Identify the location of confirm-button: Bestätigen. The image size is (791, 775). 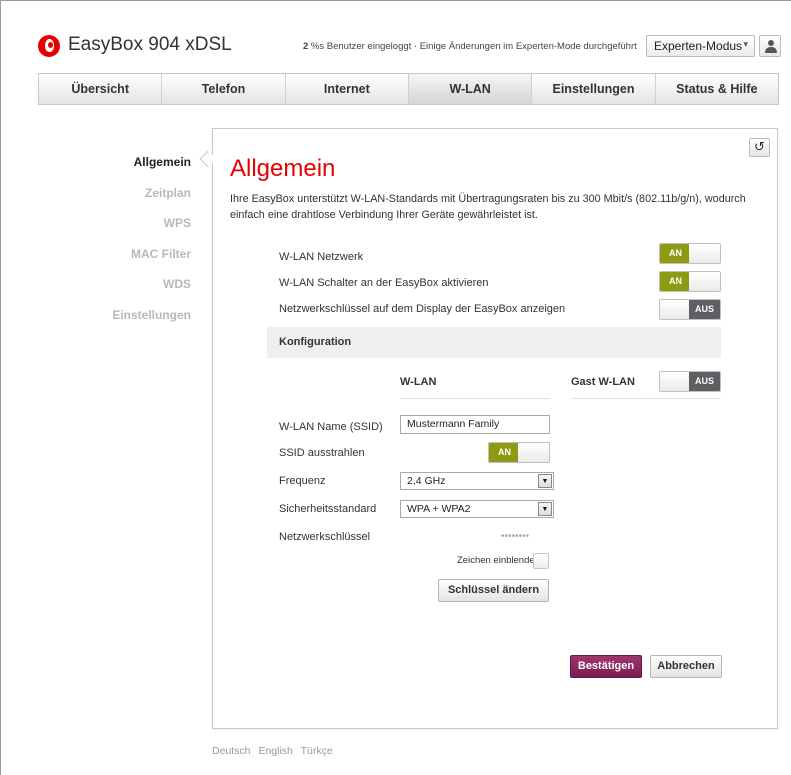
(606, 666).